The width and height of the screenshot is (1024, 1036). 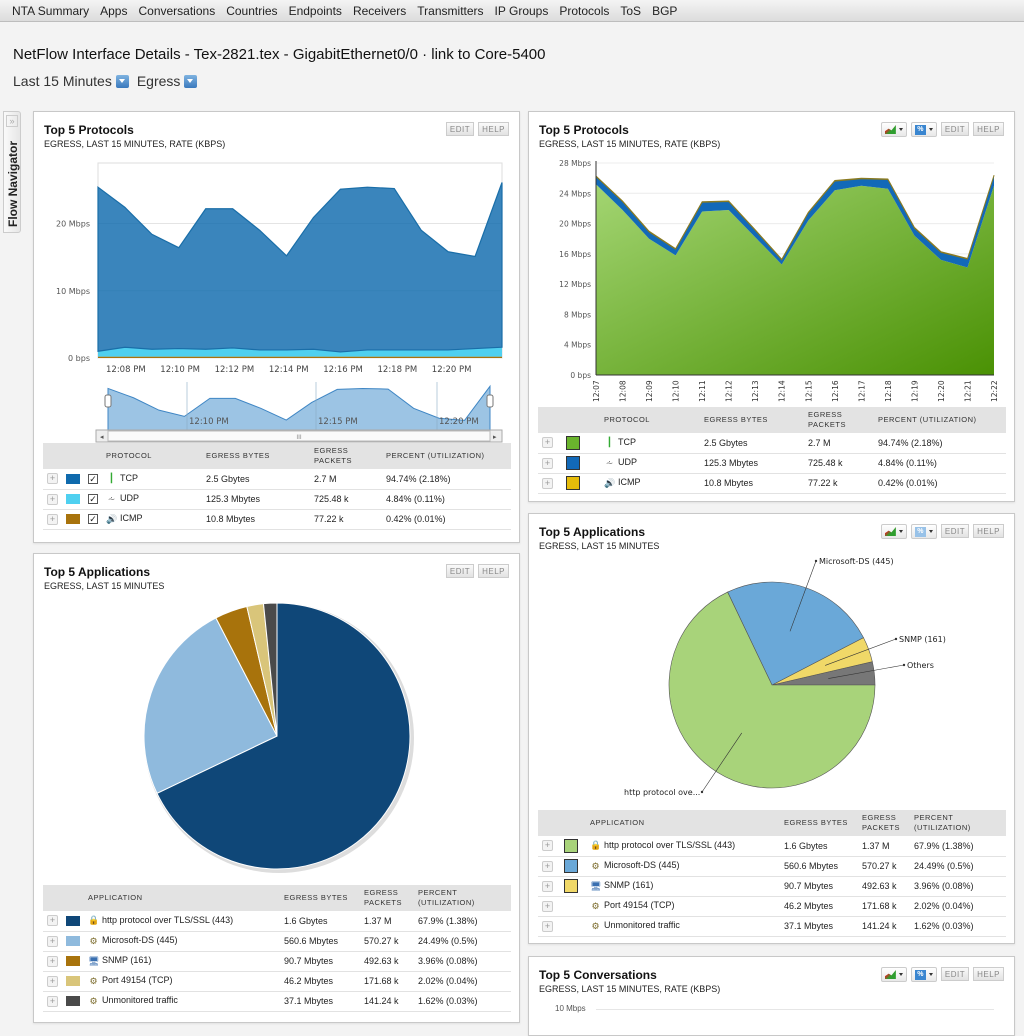 I want to click on time-filter-label: Last 15 Minutes, so click(x=62, y=81).